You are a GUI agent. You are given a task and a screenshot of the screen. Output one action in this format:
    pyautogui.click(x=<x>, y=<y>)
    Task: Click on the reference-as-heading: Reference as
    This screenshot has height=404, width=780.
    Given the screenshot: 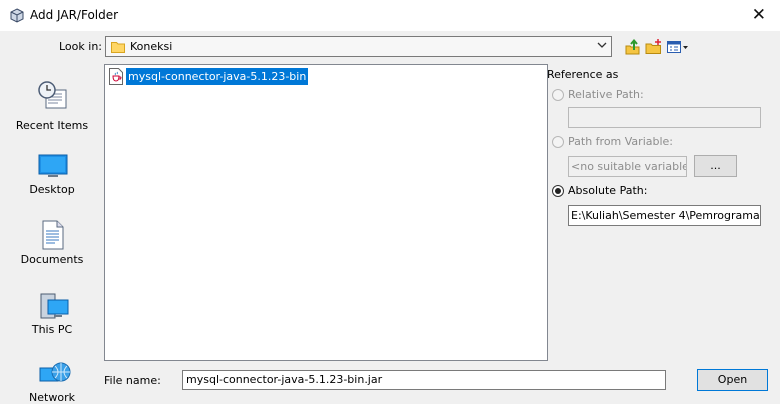 What is the action you would take?
    pyautogui.click(x=583, y=74)
    